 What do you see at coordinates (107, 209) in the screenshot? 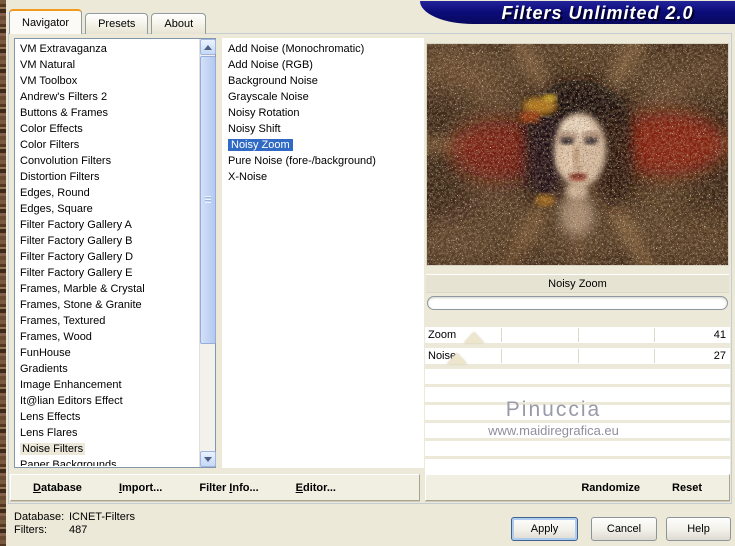
I see `category-item: Edges, Square` at bounding box center [107, 209].